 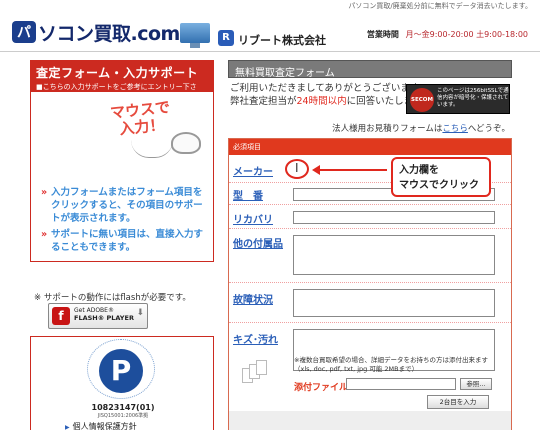 I want to click on attachment-section, so click(x=370, y=420).